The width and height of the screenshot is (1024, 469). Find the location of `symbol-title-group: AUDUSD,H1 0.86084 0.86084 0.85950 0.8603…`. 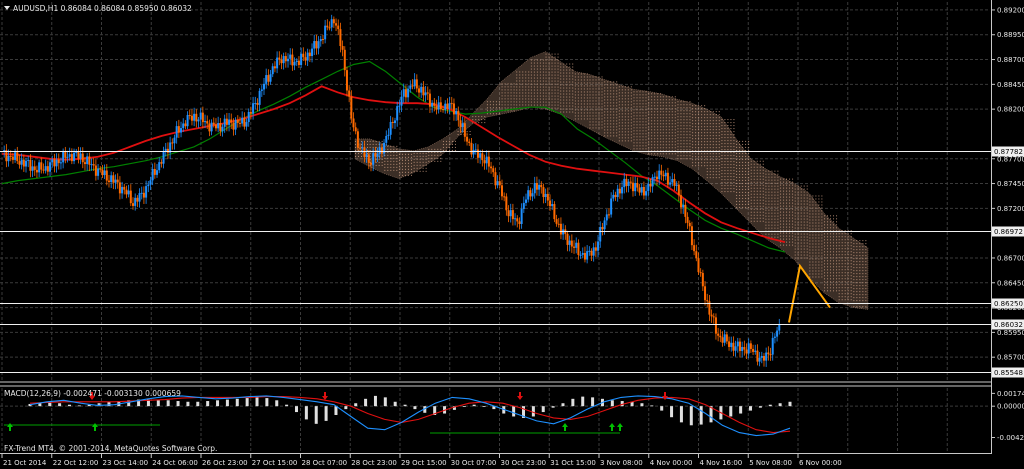

symbol-title-group: AUDUSD,H1 0.86084 0.86084 0.85950 0.8603… is located at coordinates (98, 8).